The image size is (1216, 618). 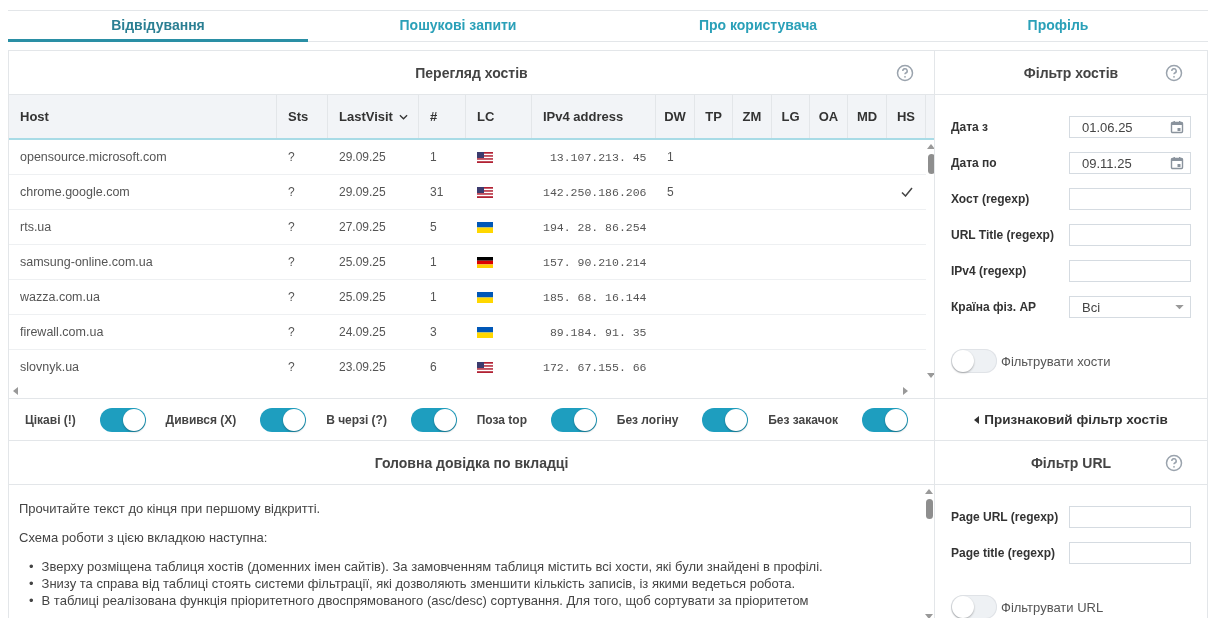 What do you see at coordinates (170, 508) in the screenshot?
I see `help-paragraph: Прочитайте текст до кінця при першому відкритті.` at bounding box center [170, 508].